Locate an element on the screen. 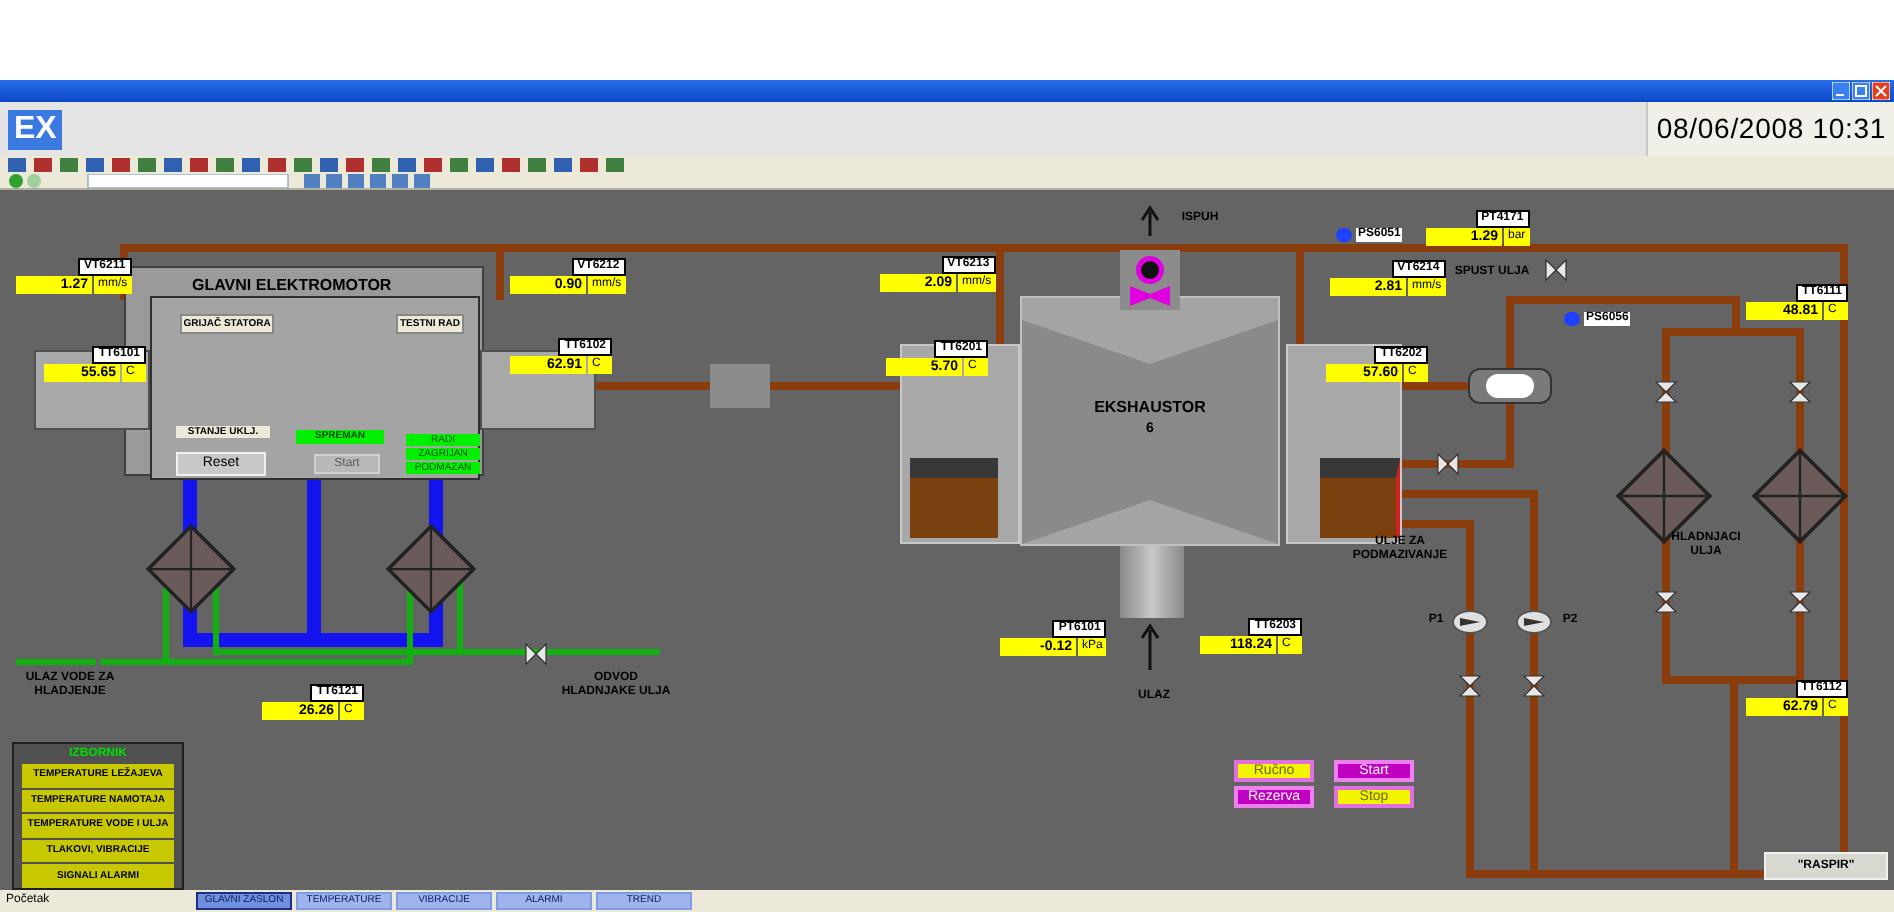  coupling-block is located at coordinates (740, 386).